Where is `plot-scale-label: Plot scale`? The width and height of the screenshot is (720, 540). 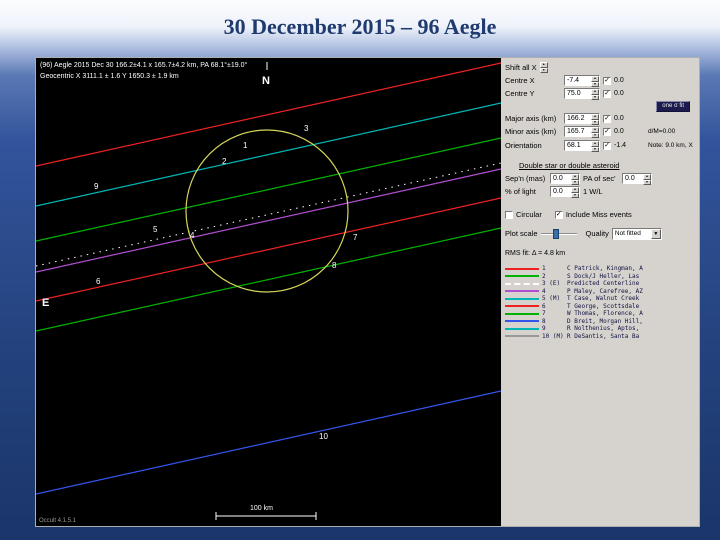 plot-scale-label: Plot scale is located at coordinates (521, 233).